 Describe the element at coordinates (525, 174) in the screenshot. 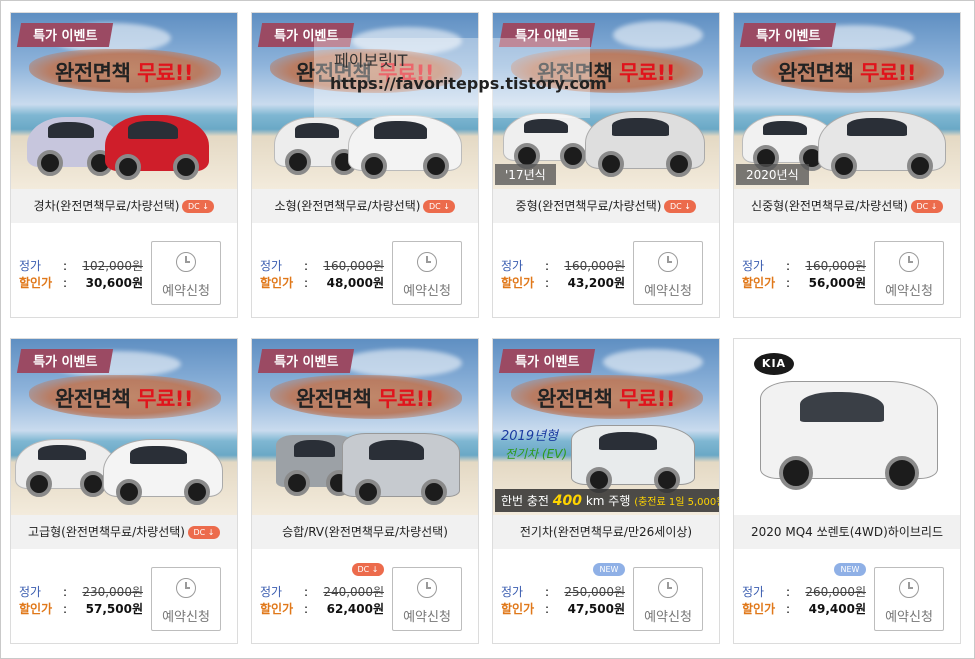

I see `model-year-label: '17년식` at that location.